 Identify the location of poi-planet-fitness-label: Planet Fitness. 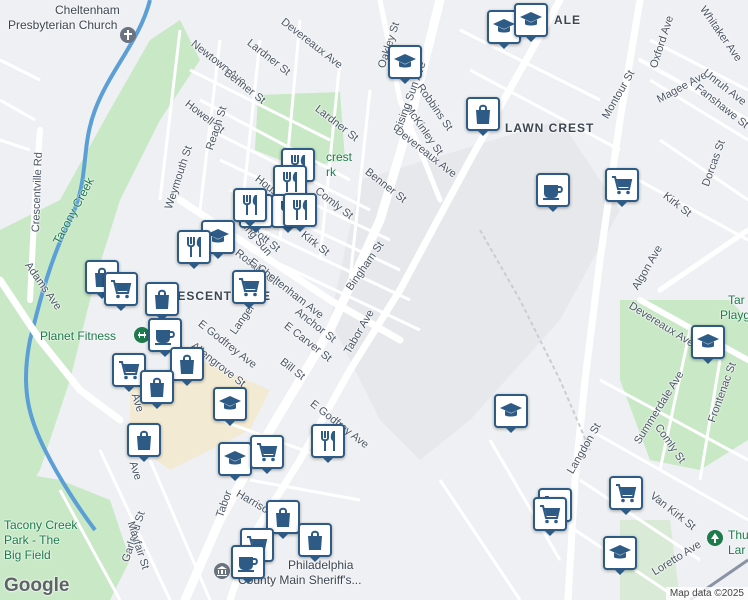
(78, 336).